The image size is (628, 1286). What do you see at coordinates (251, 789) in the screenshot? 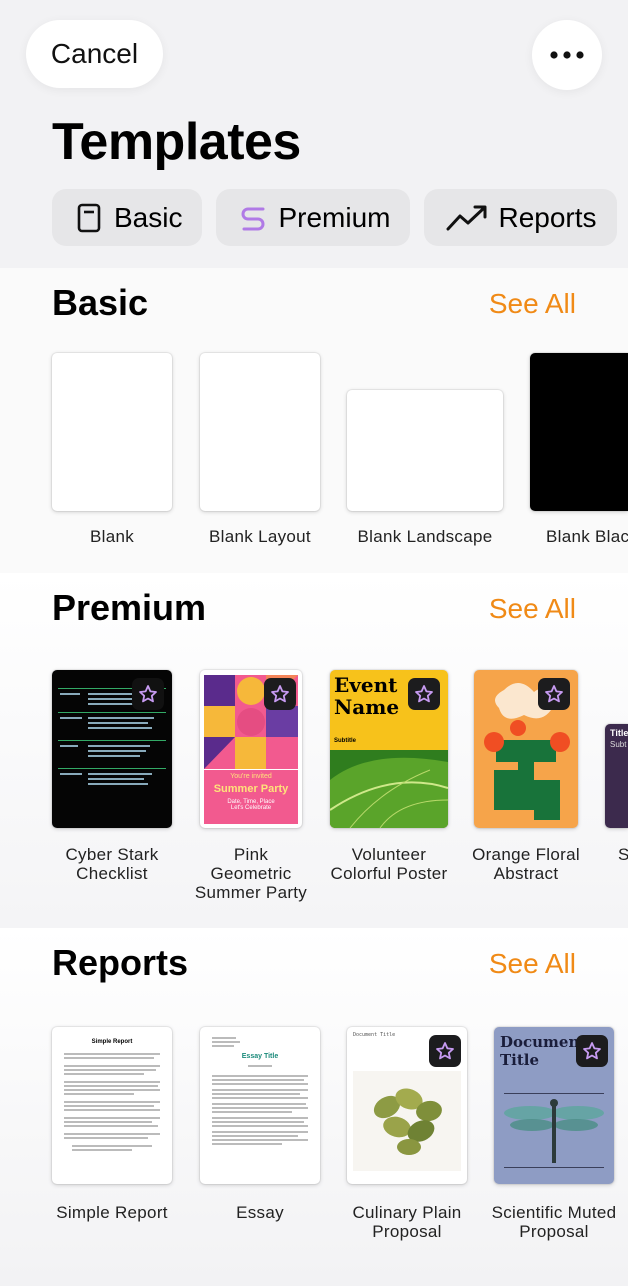
I see `thumb-headline: Summer Party` at bounding box center [251, 789].